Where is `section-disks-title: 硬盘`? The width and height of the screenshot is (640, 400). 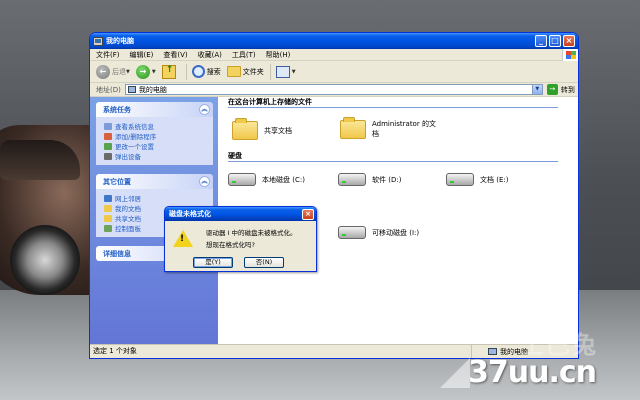 section-disks-title: 硬盘 is located at coordinates (393, 156).